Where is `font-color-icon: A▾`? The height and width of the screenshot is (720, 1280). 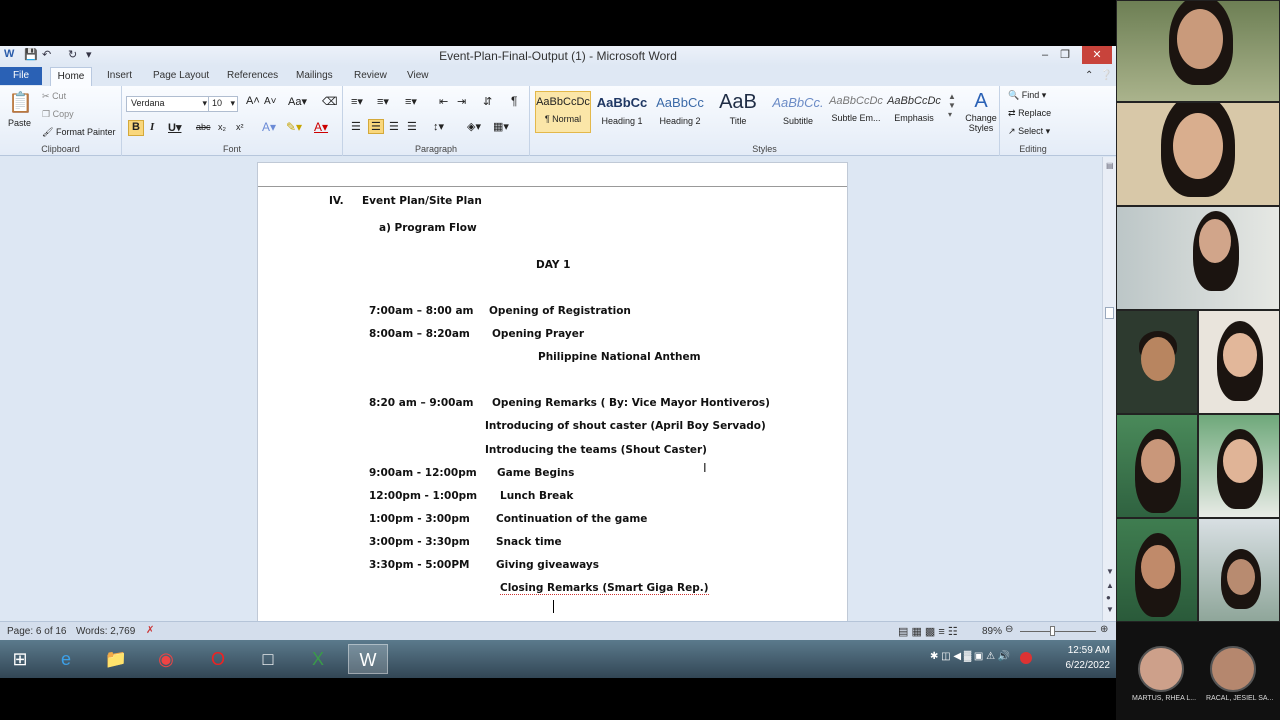
font-color-icon: A▾ is located at coordinates (321, 127).